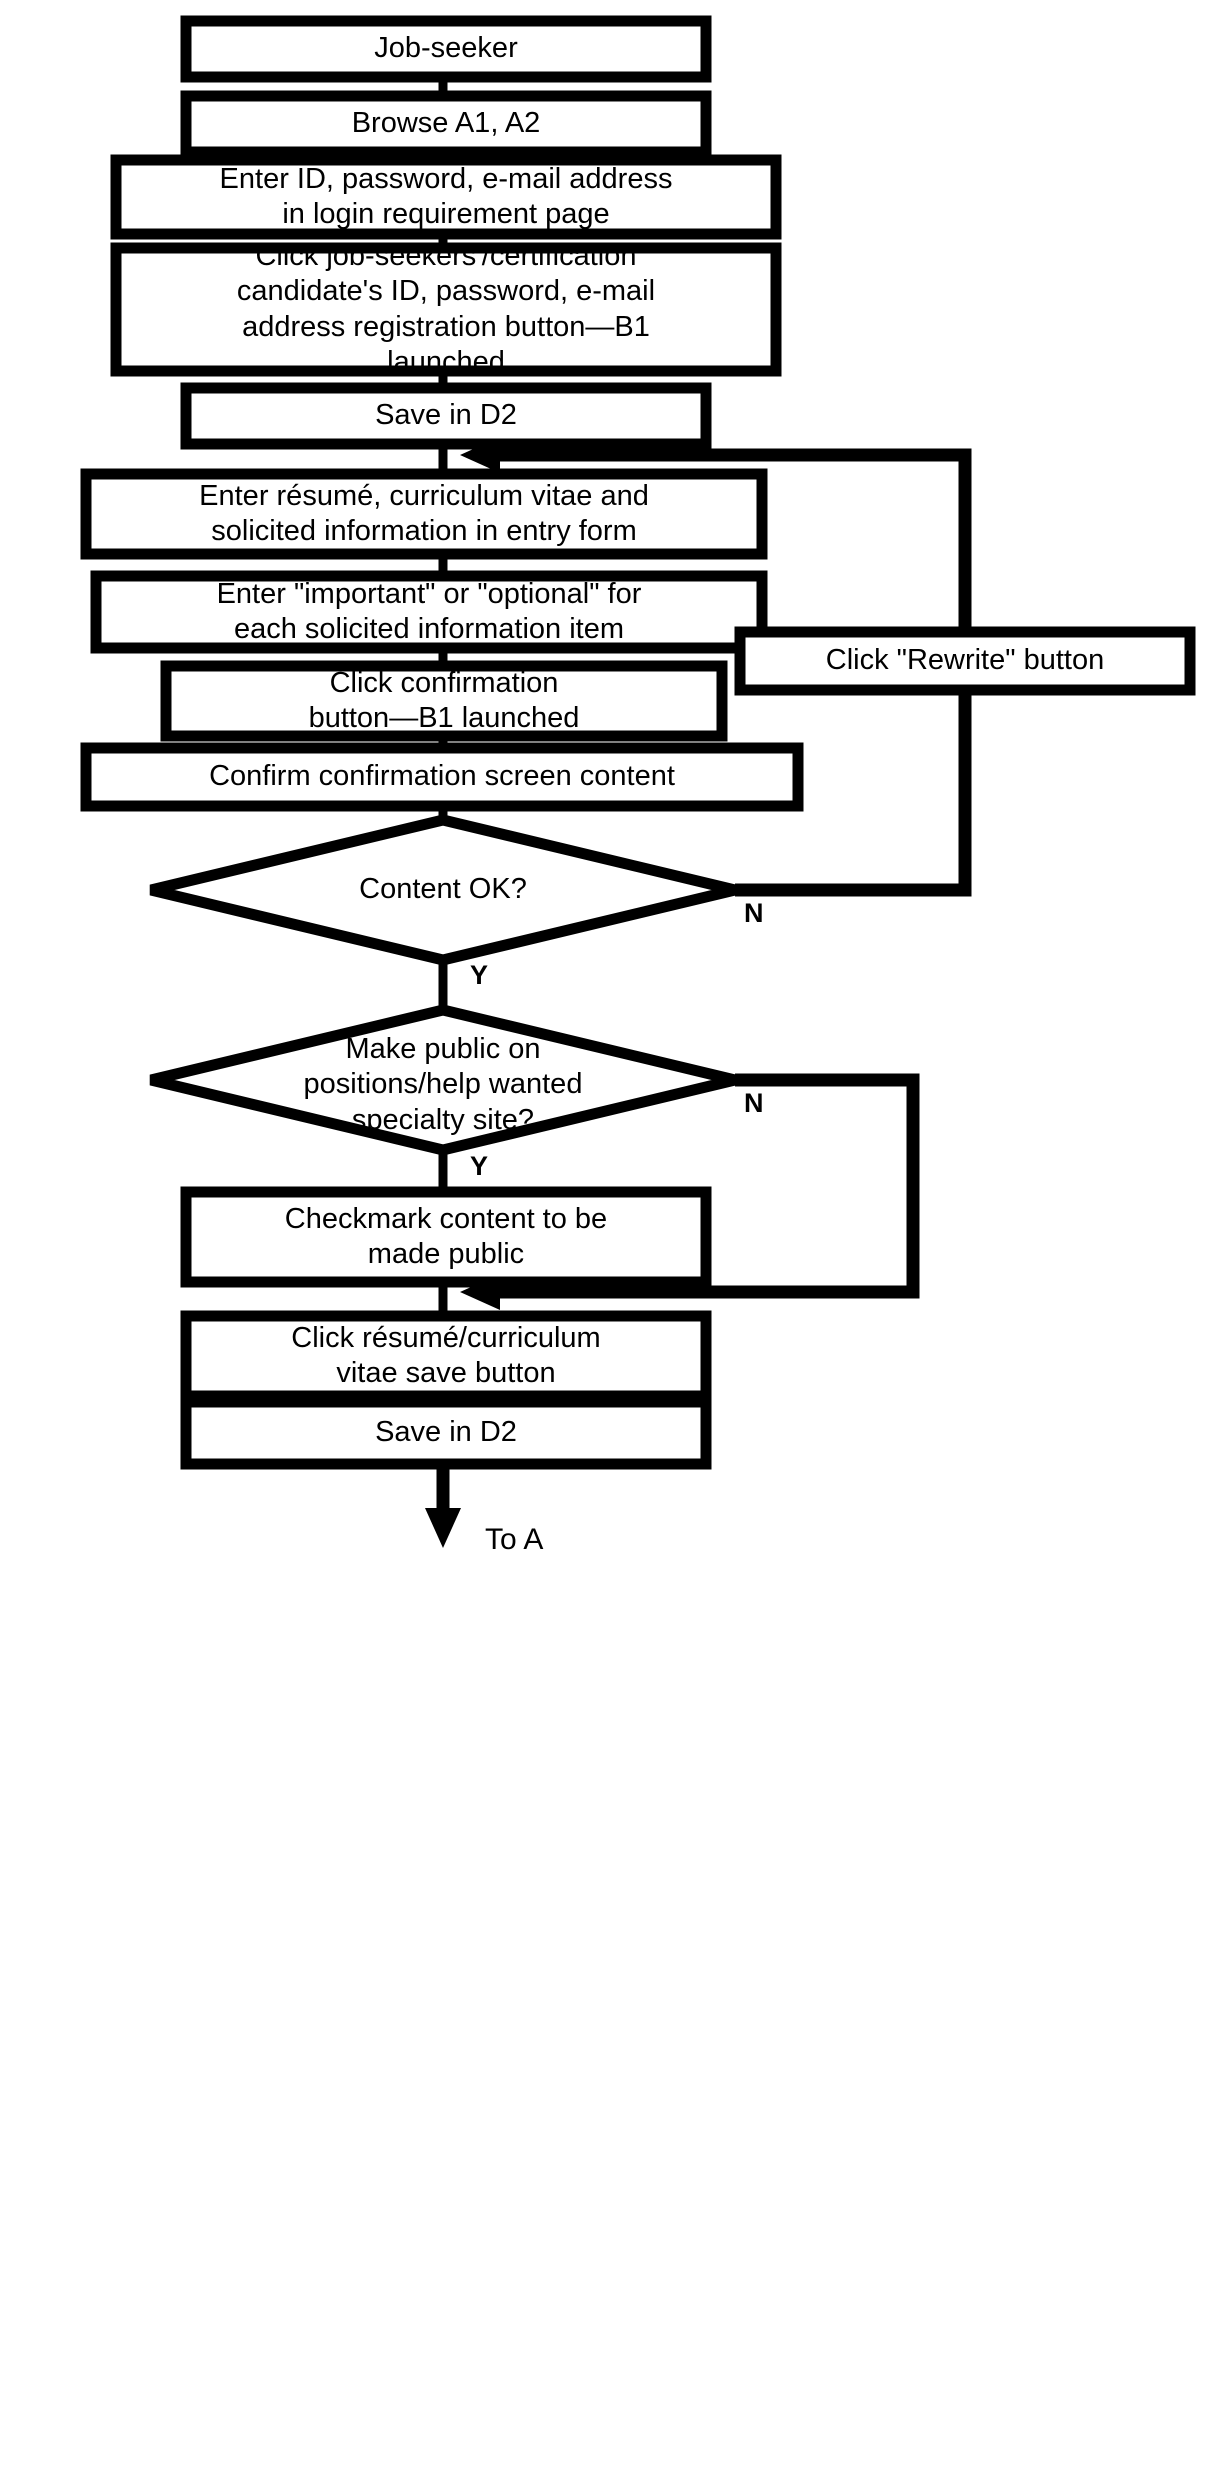  What do you see at coordinates (443, 1528) in the screenshot?
I see `terminal-arrowhead` at bounding box center [443, 1528].